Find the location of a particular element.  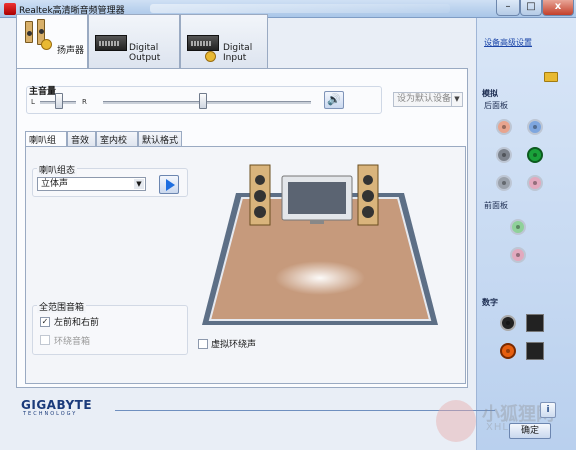

tab-digital-output: Digital Output is located at coordinates (134, 41).